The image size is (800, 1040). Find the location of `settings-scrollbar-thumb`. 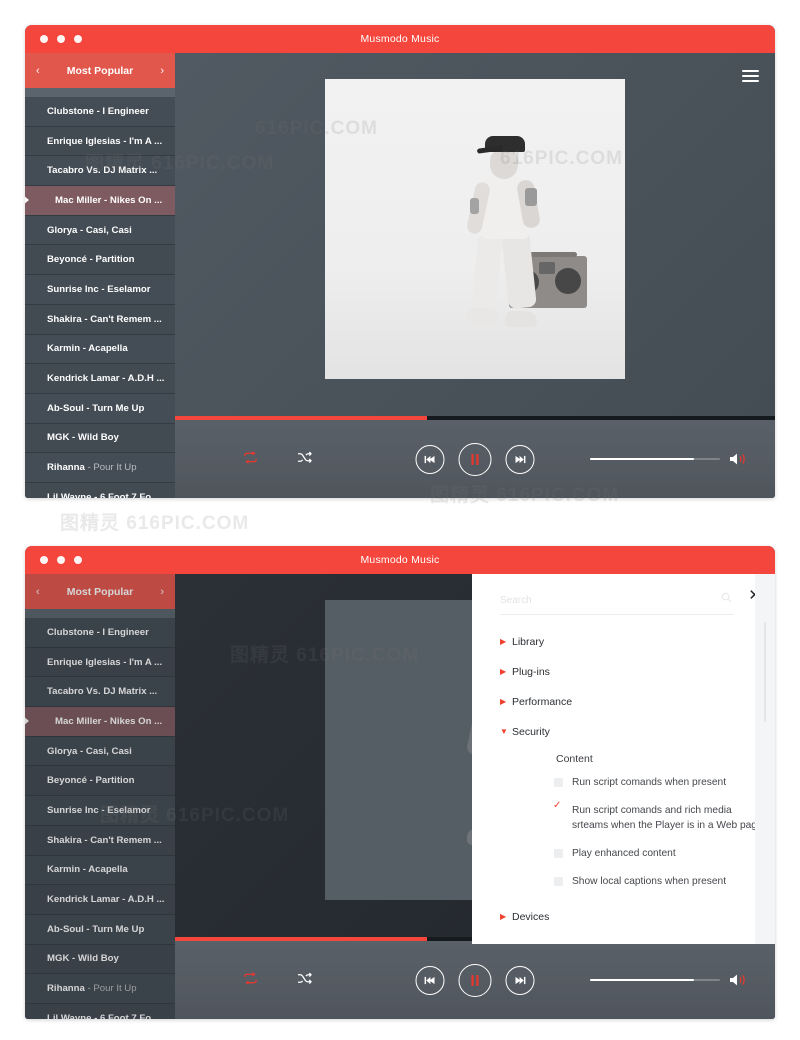

settings-scrollbar-thumb is located at coordinates (765, 672).